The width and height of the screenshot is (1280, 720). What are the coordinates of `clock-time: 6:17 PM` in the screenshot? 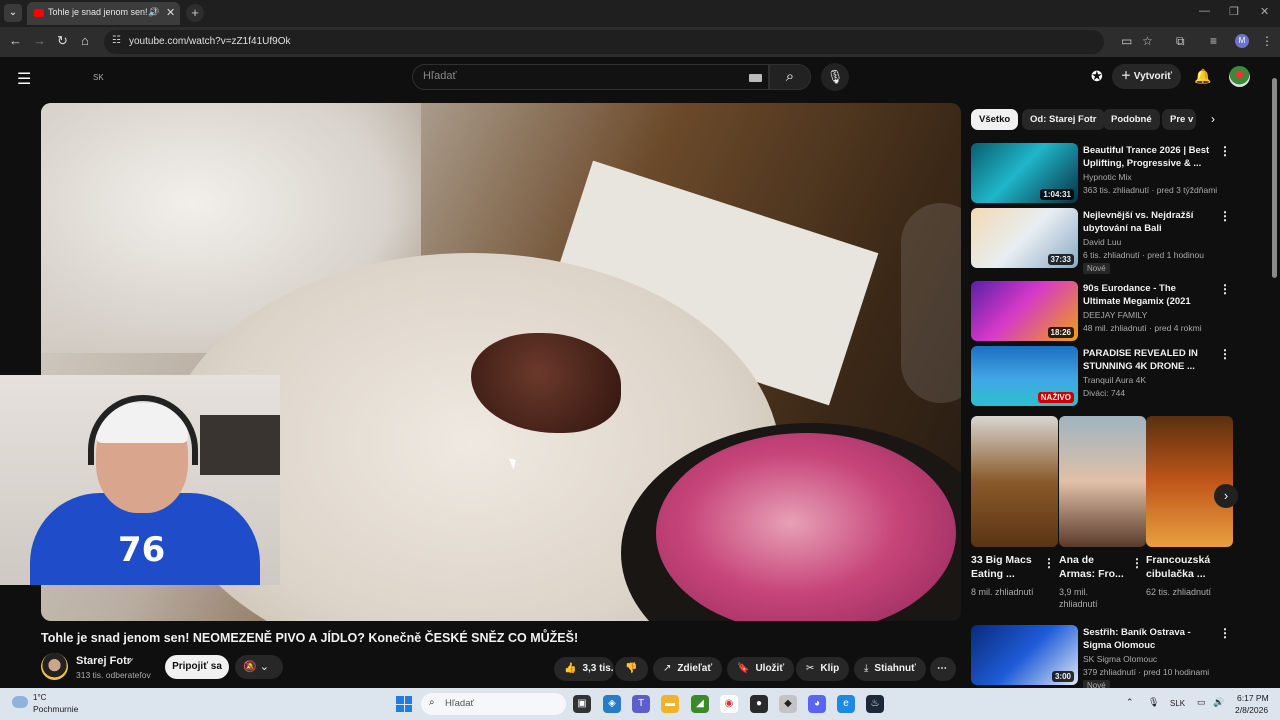 It's located at (1253, 698).